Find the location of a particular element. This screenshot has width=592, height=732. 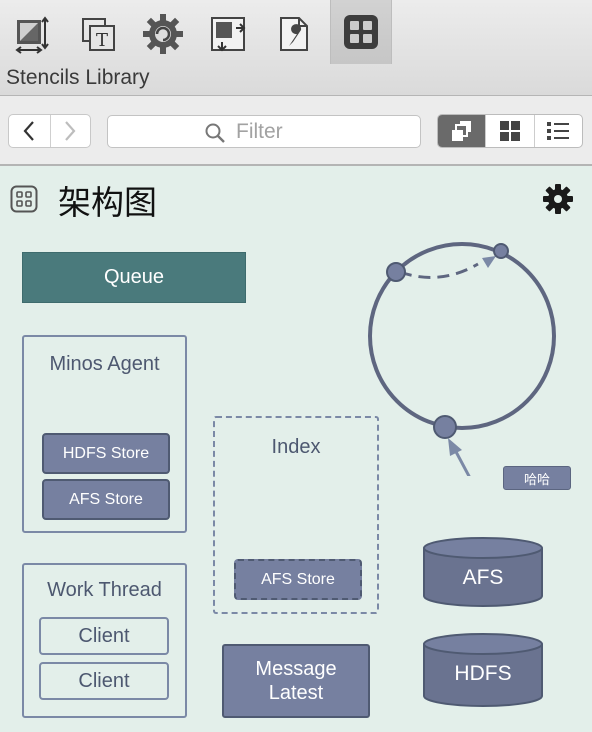

inspector-bar: T Stencils Library is located at coordinates (296, 48).